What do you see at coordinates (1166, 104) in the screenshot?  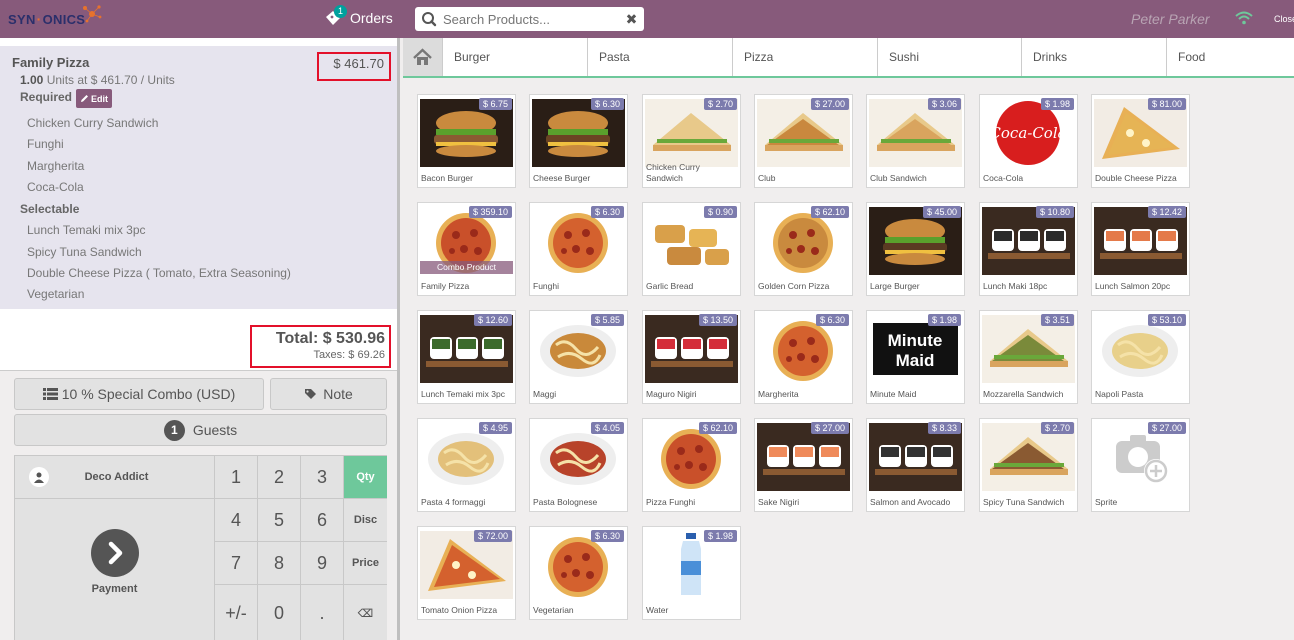 I see `product-price-badge: $ 81.00` at bounding box center [1166, 104].